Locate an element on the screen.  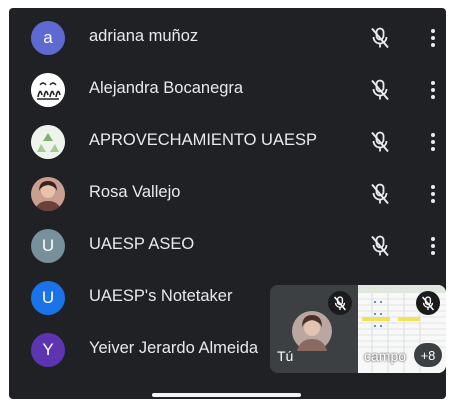
avatar: Y is located at coordinates (48, 350).